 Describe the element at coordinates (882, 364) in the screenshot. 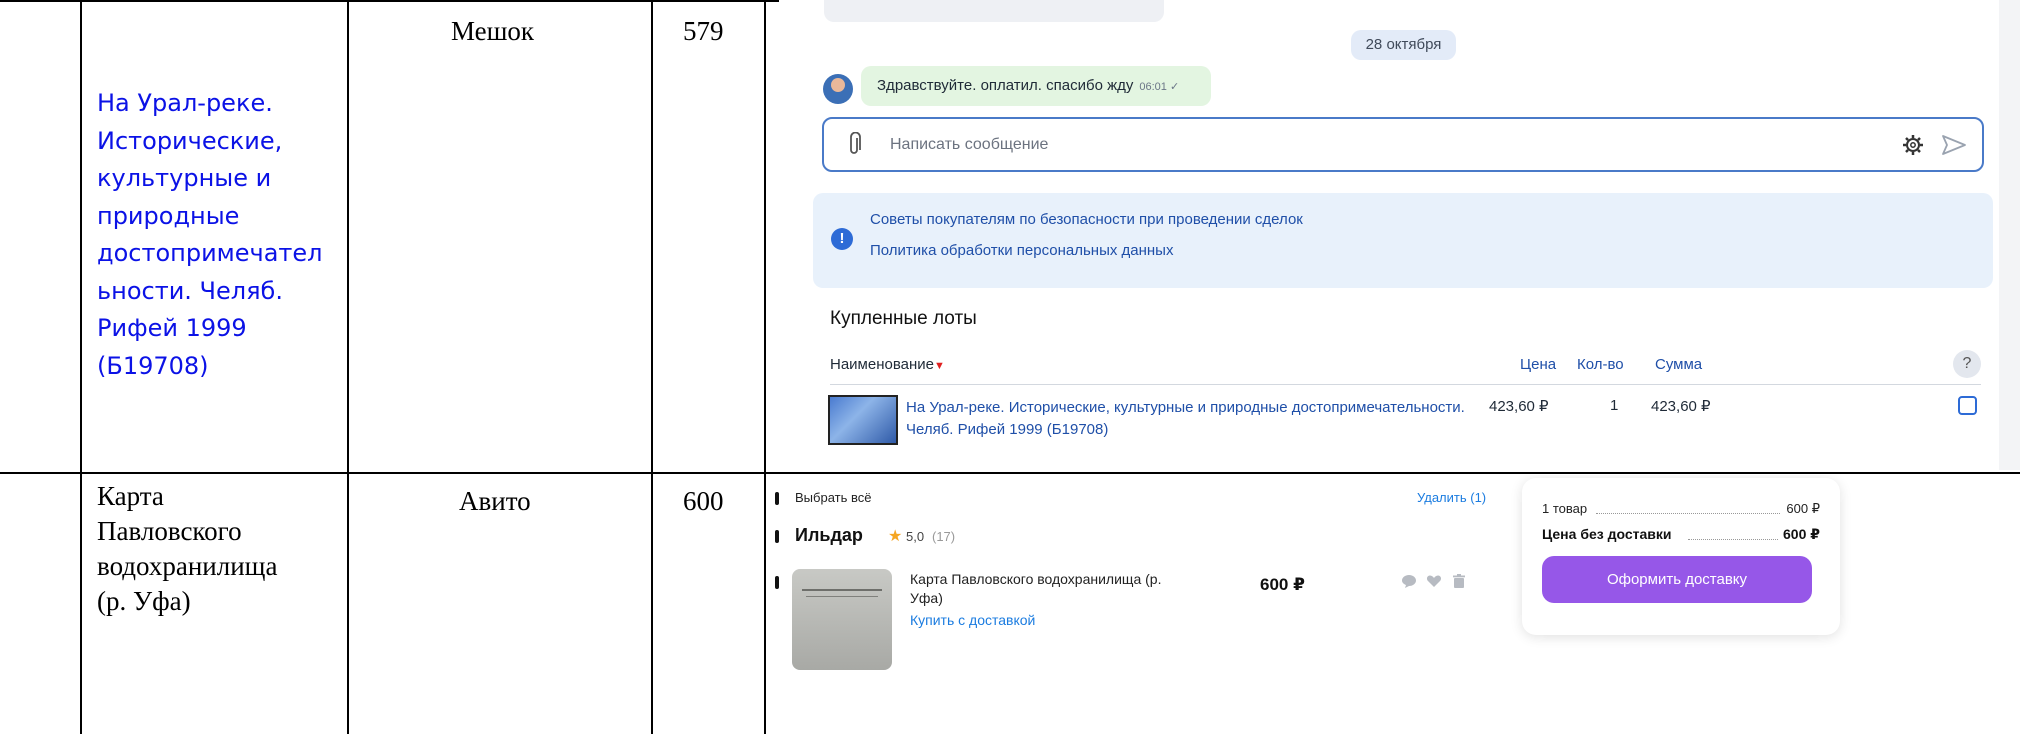

I see `column-header-name-label: Наименование` at that location.